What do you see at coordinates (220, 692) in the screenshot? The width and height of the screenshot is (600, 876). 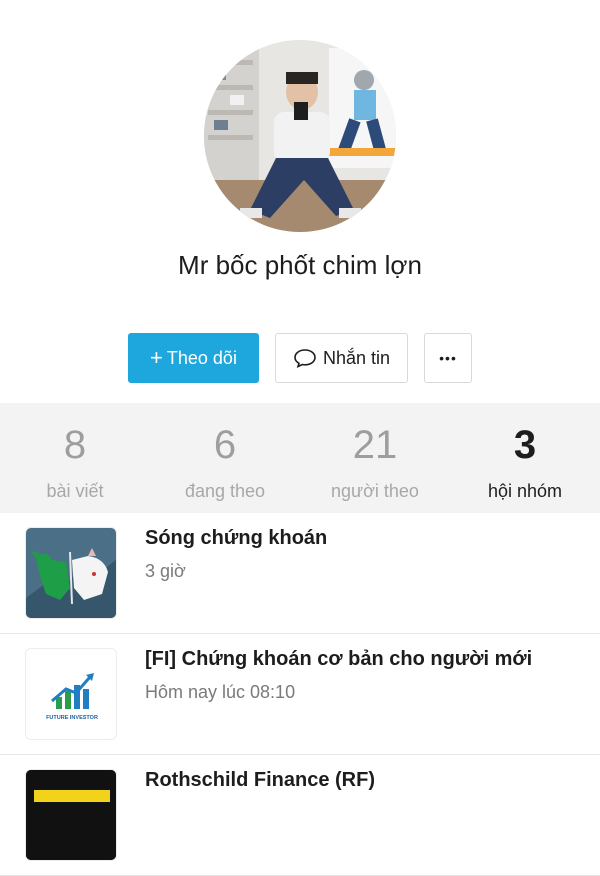 I see `group-timestamp: Hôm nay lúc 08:10` at bounding box center [220, 692].